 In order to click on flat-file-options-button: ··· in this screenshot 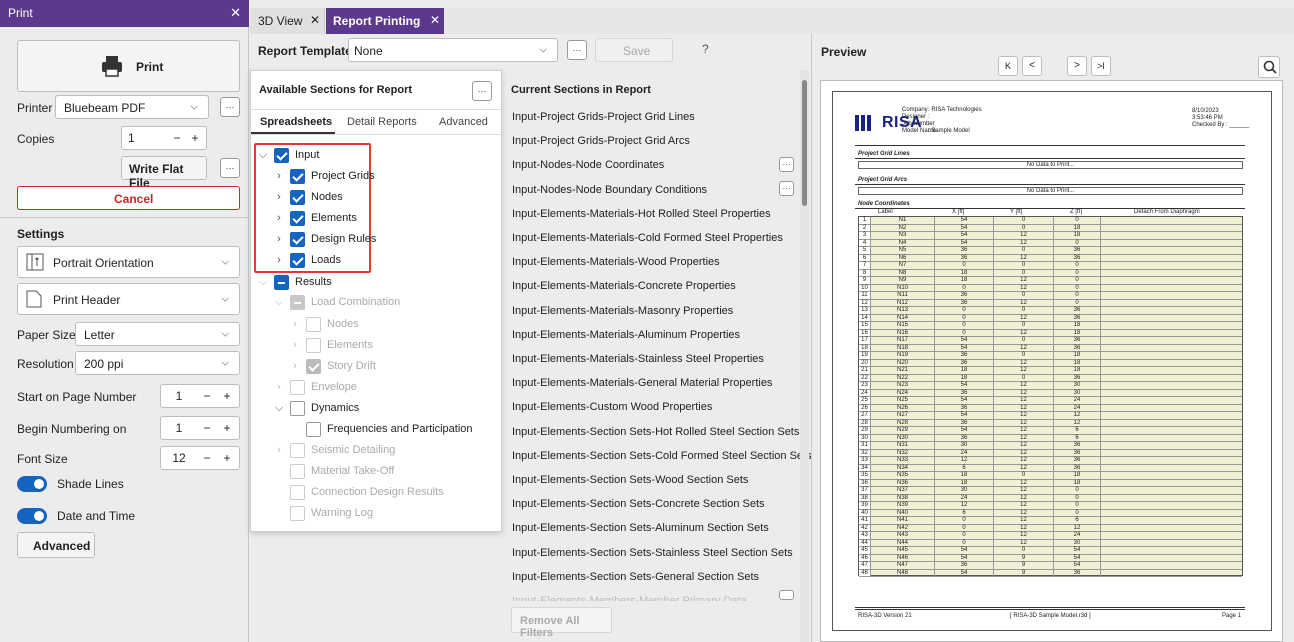, I will do `click(230, 168)`.